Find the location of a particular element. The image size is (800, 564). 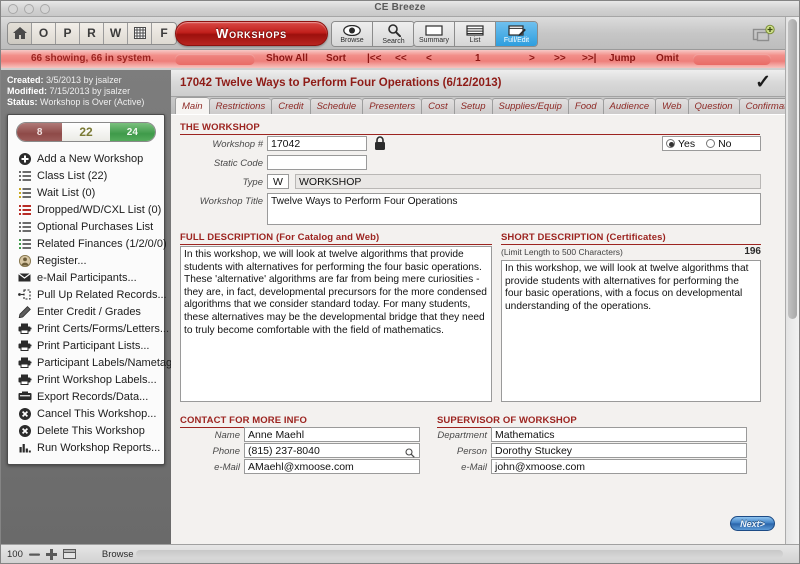

supervisor-email-field: john@xmoose.com is located at coordinates (619, 466).